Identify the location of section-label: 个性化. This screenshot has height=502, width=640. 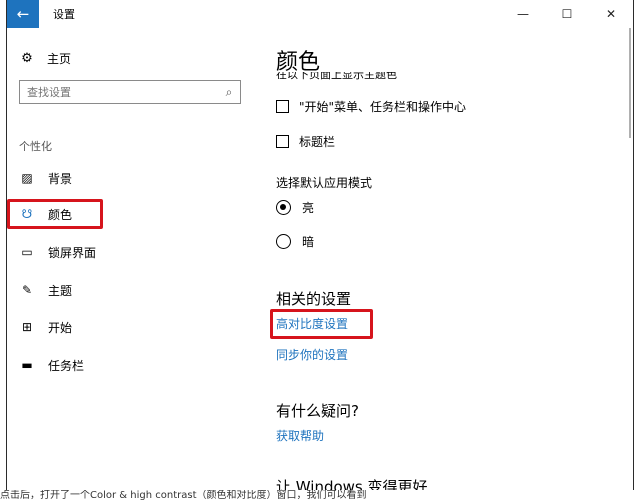
(35, 146).